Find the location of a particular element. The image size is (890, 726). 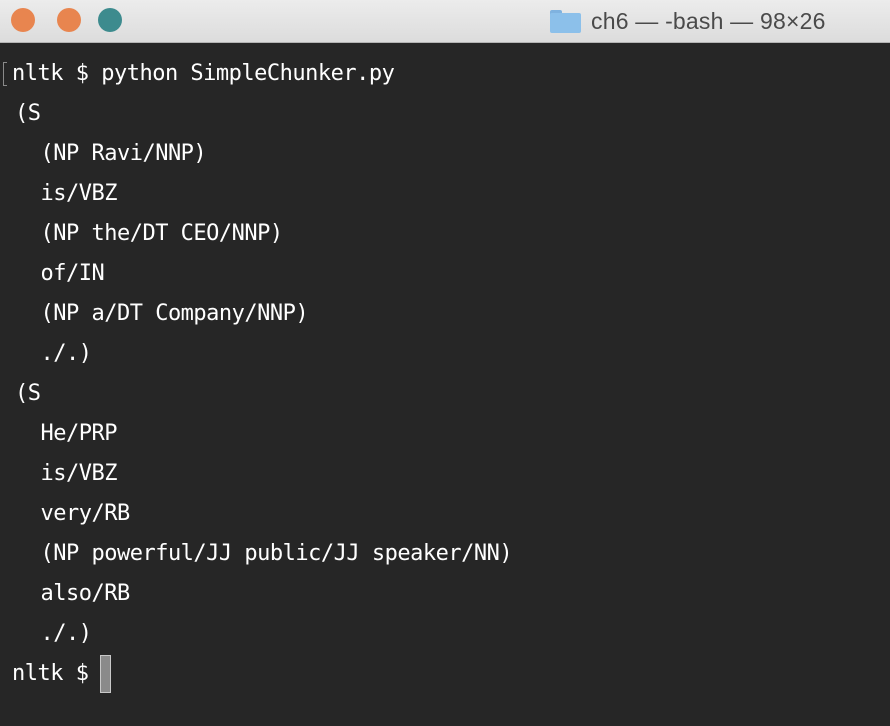

shell-prompt: nltk $ is located at coordinates (50, 673).